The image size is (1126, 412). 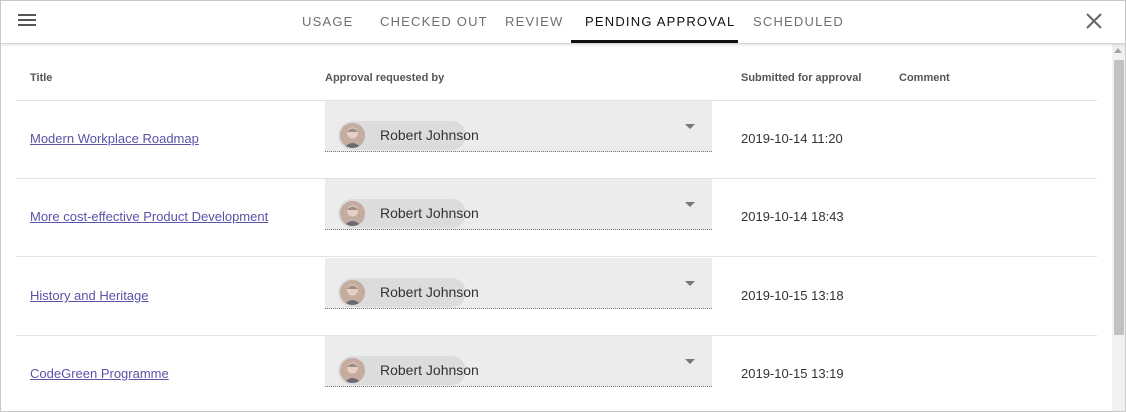 What do you see at coordinates (792, 216) in the screenshot?
I see `submitted-date: 2019-10-14 18:43` at bounding box center [792, 216].